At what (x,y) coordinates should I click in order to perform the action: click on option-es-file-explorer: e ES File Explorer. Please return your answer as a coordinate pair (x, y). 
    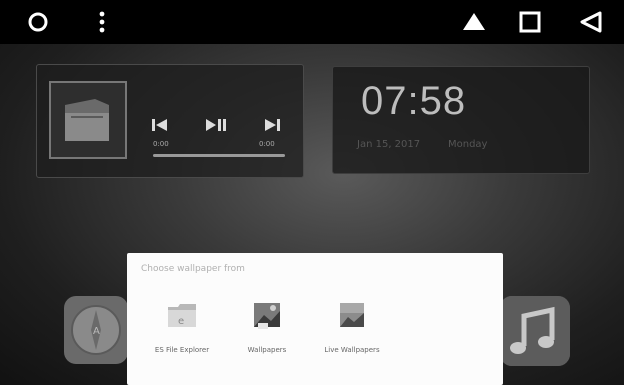
    Looking at the image, I should click on (182, 332).